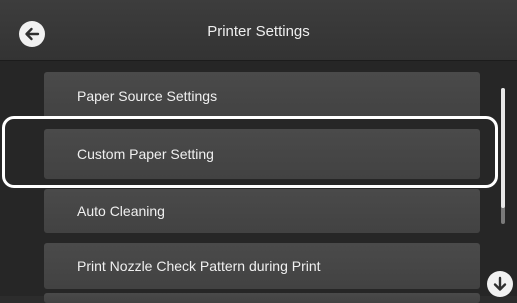 The width and height of the screenshot is (517, 303). I want to click on arrow-down-icon, so click(500, 283).